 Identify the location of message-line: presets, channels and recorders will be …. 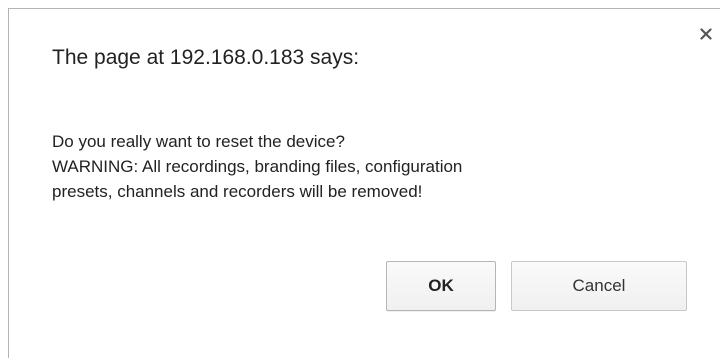
(237, 191).